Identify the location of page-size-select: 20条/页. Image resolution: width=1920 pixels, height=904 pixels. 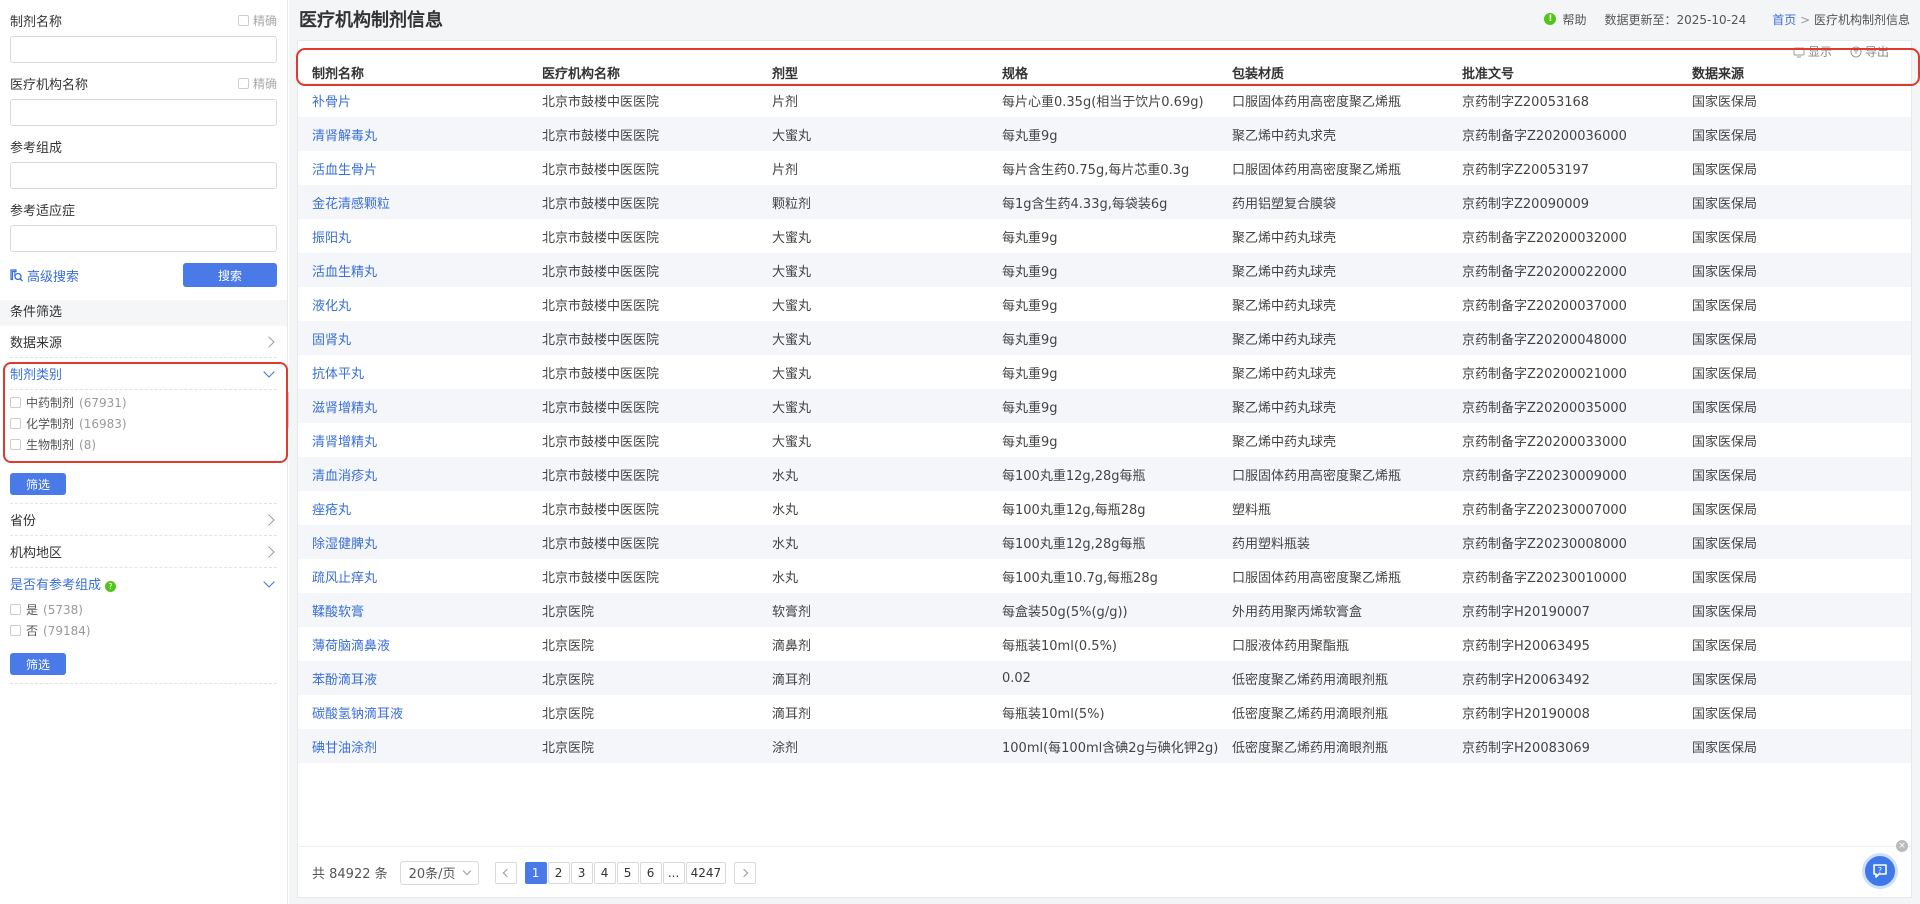
(439, 872).